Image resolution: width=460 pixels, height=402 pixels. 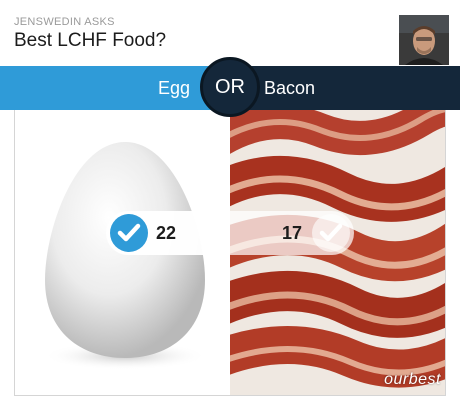 I want to click on option-a-vote-count: 22, so click(x=166, y=233).